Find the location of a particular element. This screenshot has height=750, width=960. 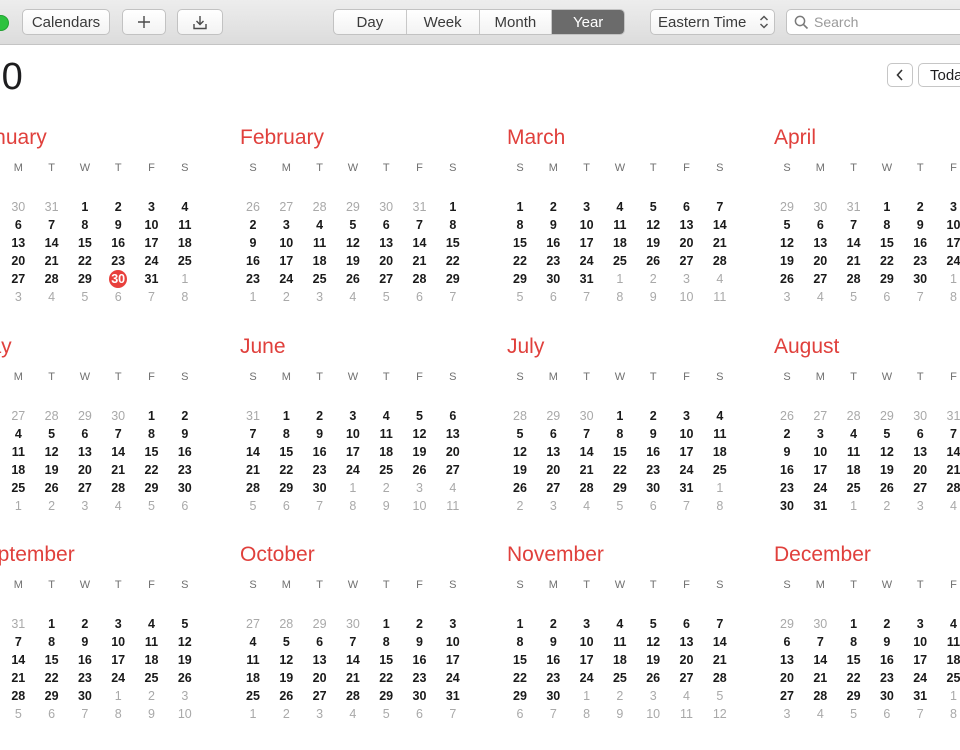

window-zoom-button is located at coordinates (4, 23).